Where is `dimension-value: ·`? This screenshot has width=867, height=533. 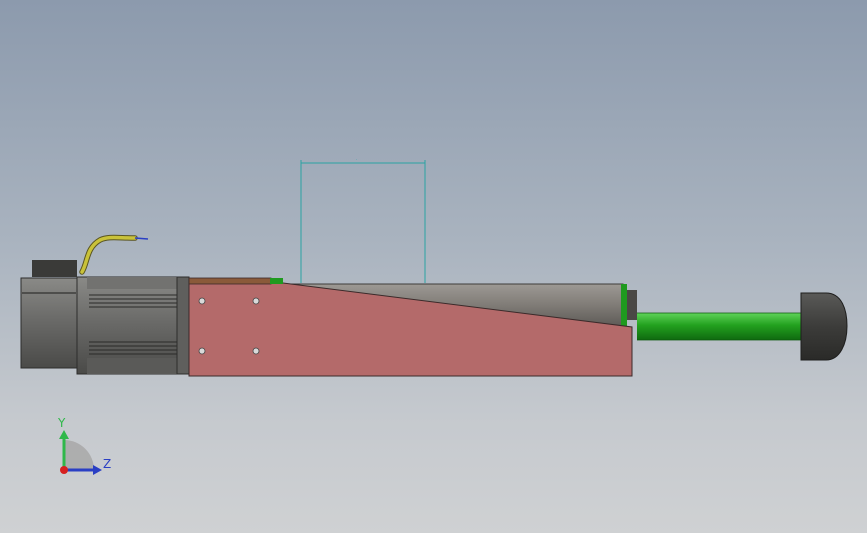
dimension-value: · is located at coordinates (356, 159).